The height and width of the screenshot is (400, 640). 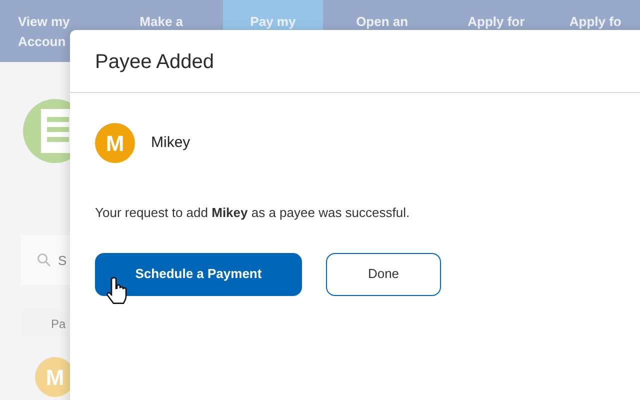 I want to click on payee-name: Mikey, so click(x=170, y=142).